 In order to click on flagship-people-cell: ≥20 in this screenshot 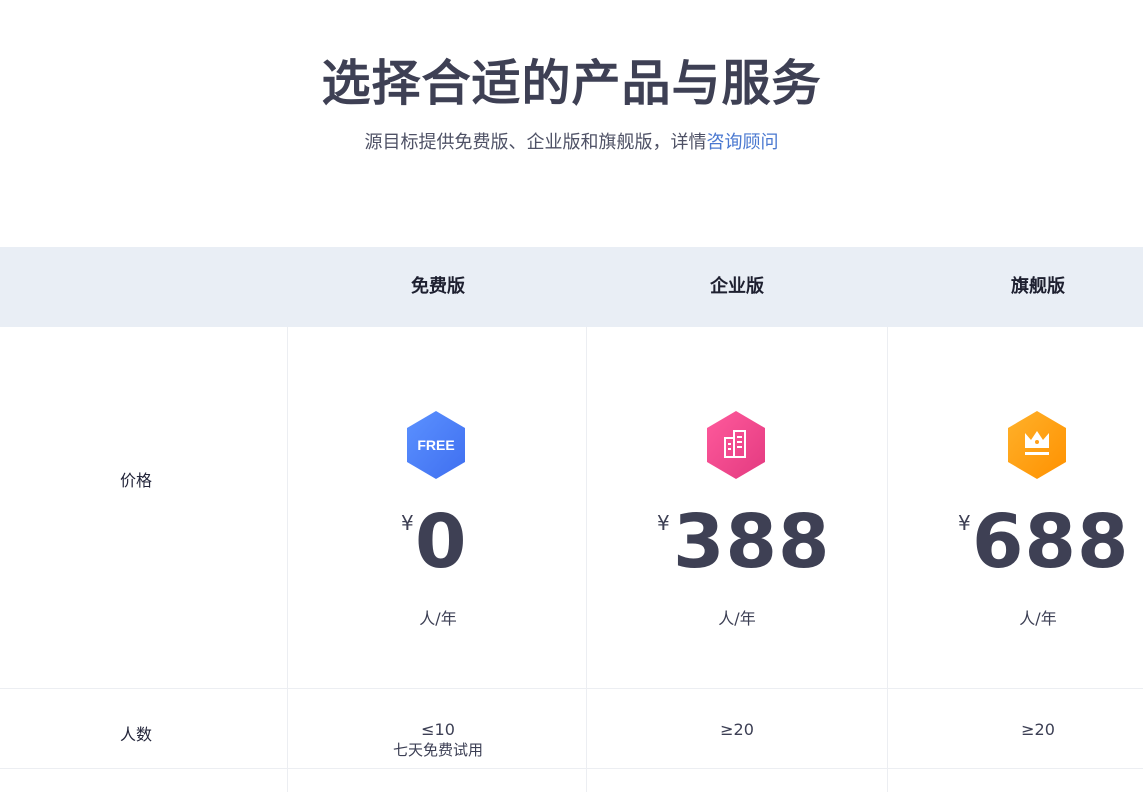, I will do `click(1015, 728)`.